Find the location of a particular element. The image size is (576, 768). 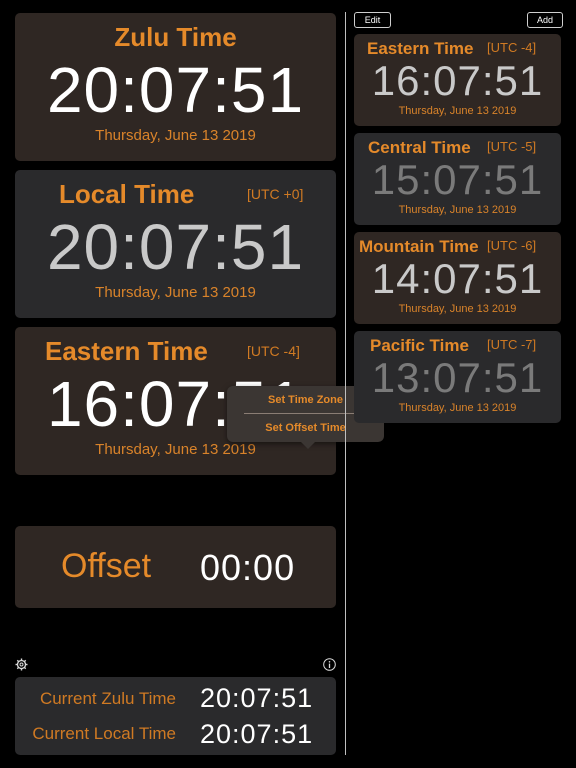

zone-utc: [UTC -5] is located at coordinates (512, 146).